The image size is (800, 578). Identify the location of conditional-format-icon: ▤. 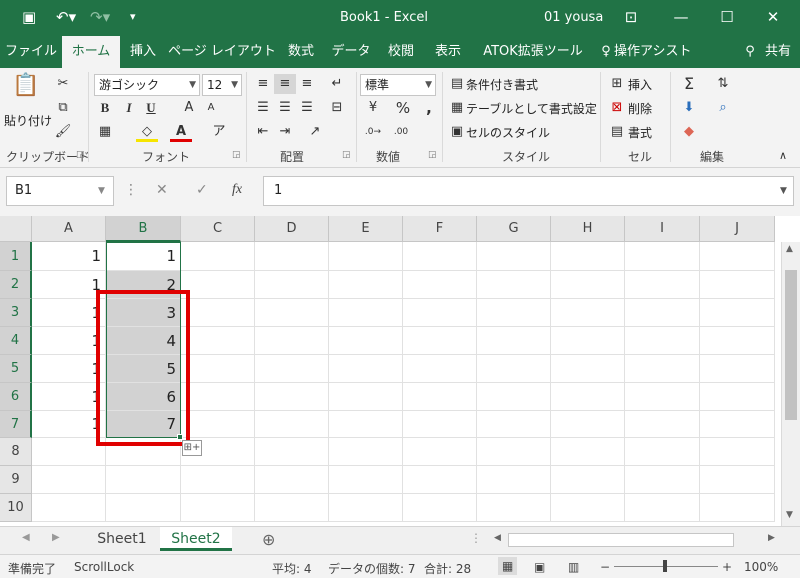
(457, 84).